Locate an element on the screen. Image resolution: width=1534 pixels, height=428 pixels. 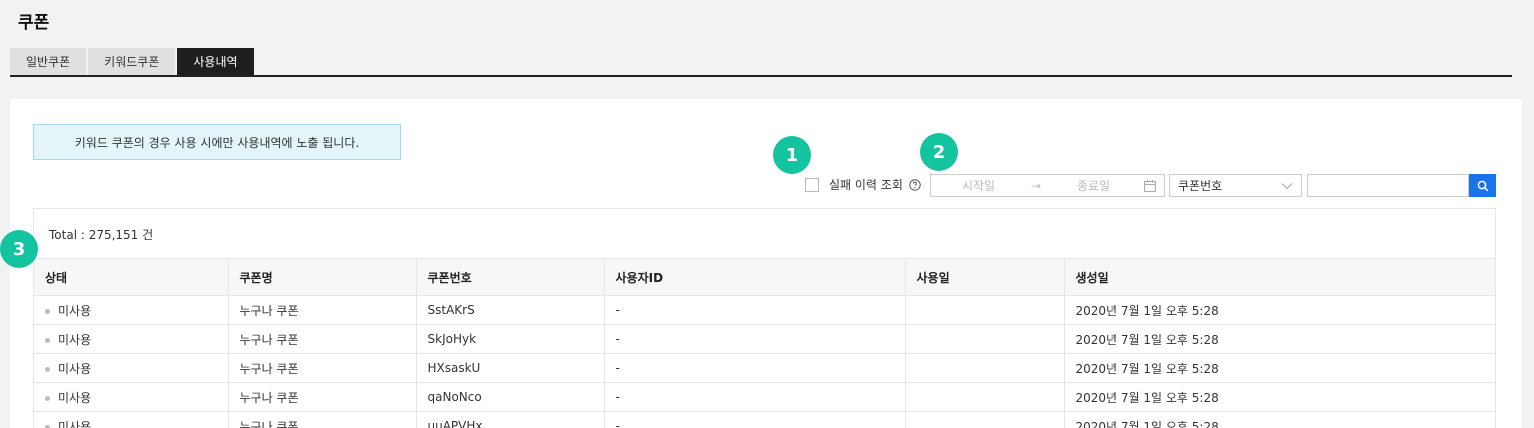
tab-divider is located at coordinates (761, 76).